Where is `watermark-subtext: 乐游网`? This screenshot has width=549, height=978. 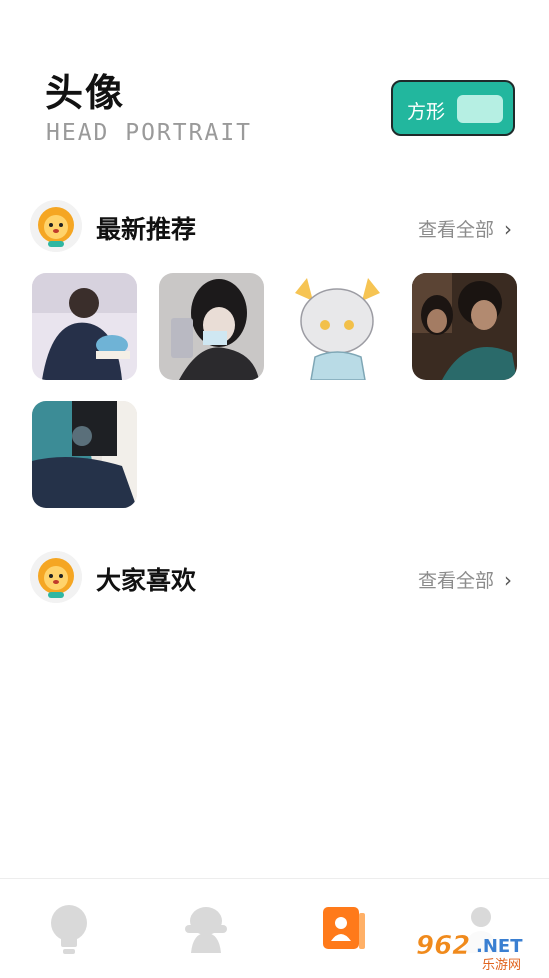 watermark-subtext: 乐游网 is located at coordinates (501, 965).